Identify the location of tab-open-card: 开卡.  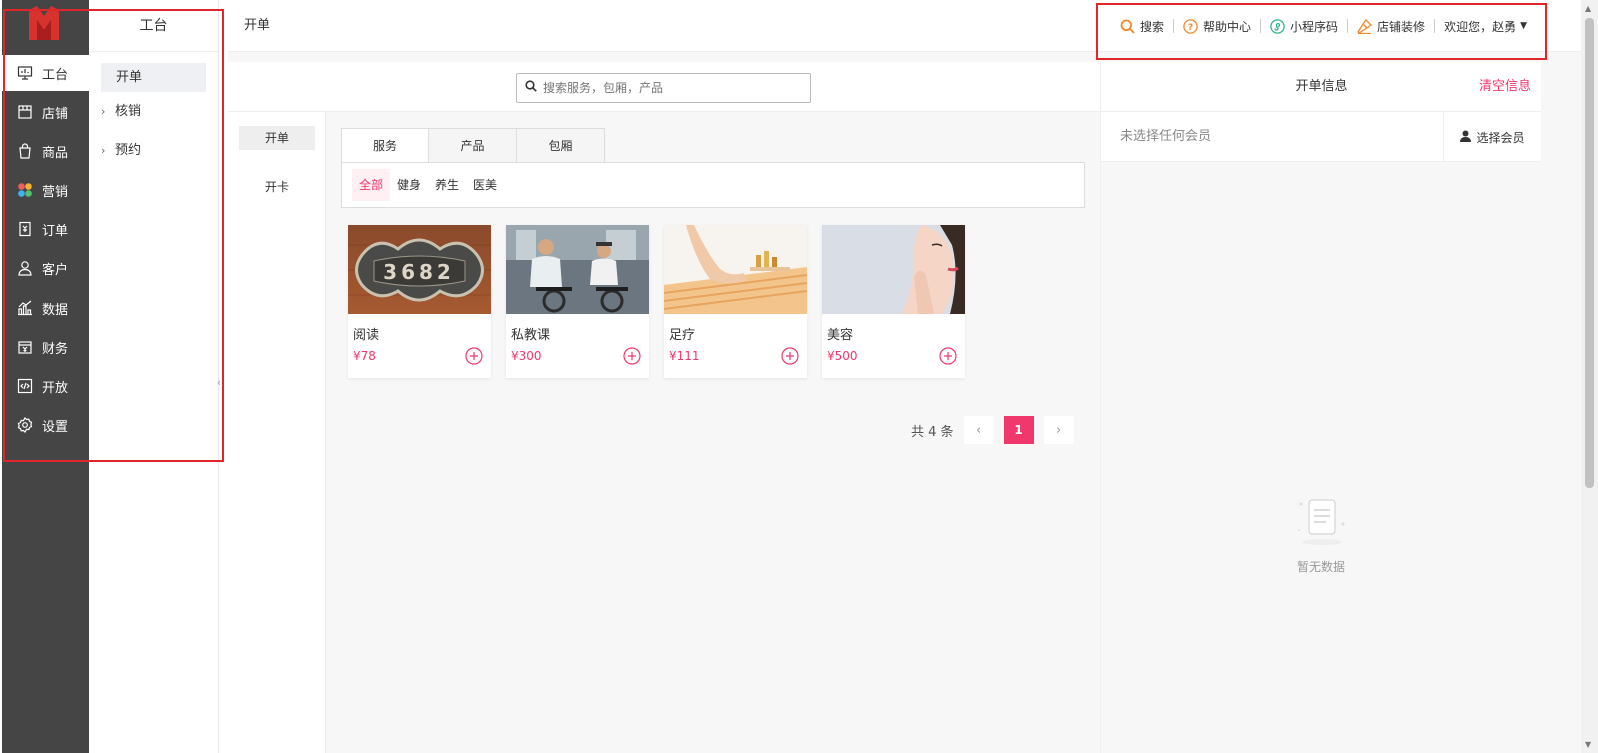
(277, 187).